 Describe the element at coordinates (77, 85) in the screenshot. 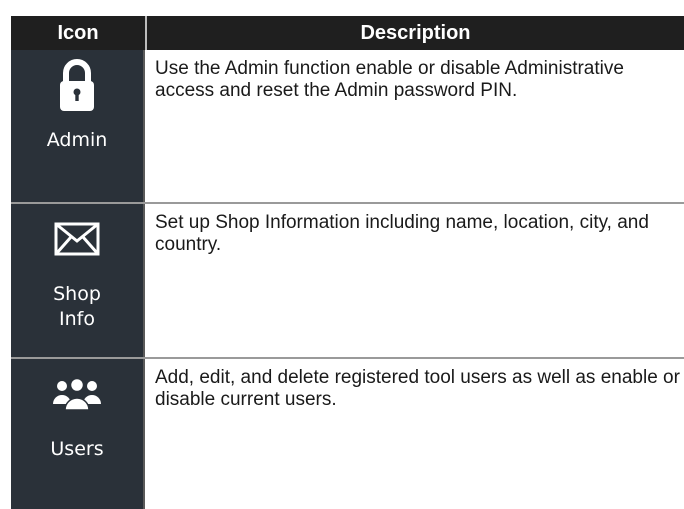

I see `lock-icon` at that location.